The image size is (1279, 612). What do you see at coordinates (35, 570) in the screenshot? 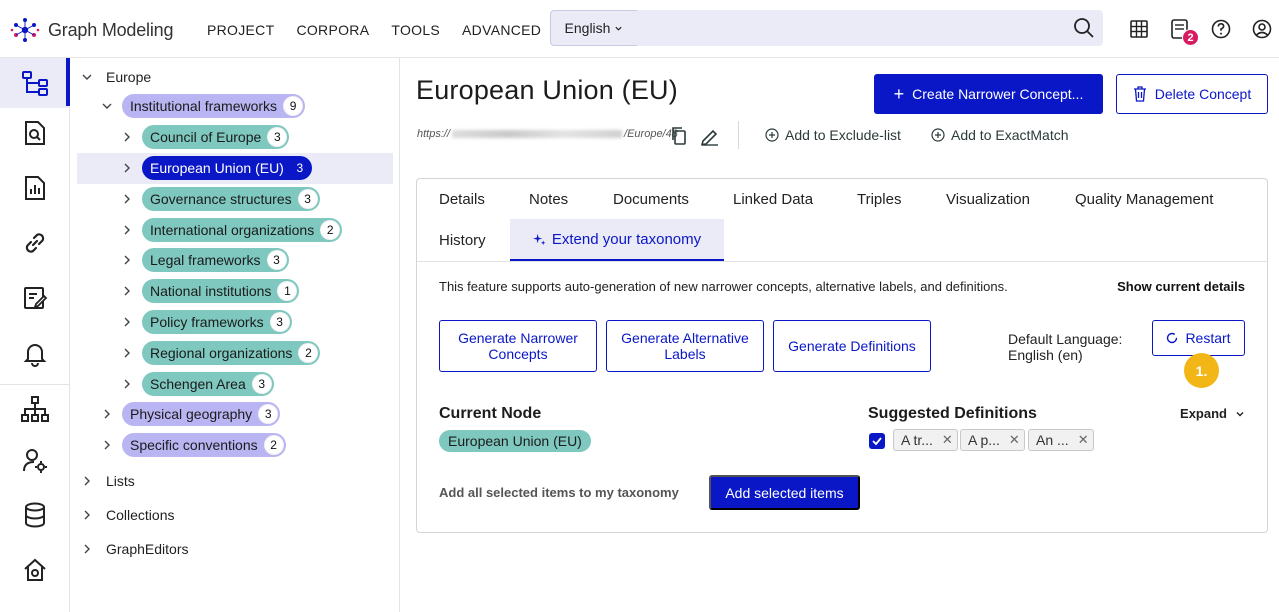
I see `nav-home-settings` at bounding box center [35, 570].